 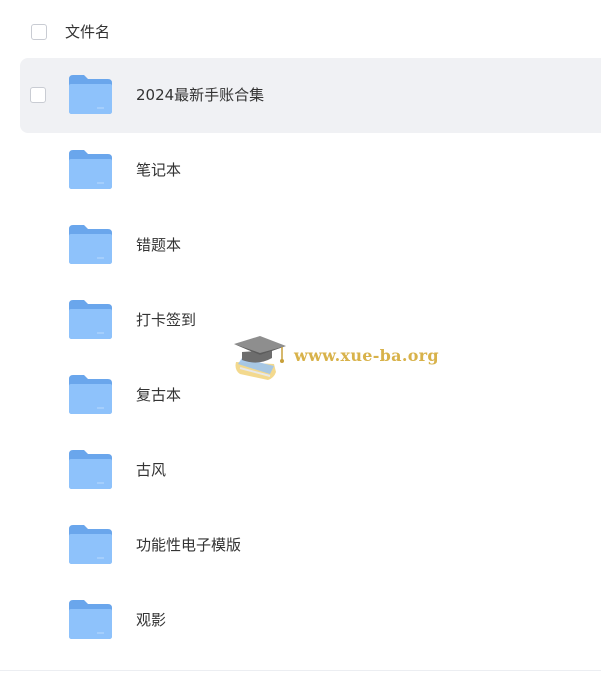 I want to click on watermark: www.xue-ba.org, so click(x=335, y=360).